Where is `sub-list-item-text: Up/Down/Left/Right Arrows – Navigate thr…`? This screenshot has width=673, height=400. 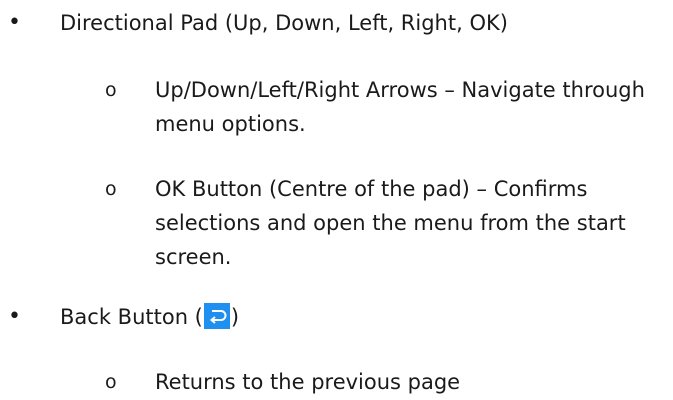
sub-list-item-text: Up/Down/Left/Right Arrows – Navigate thr… is located at coordinates (400, 107).